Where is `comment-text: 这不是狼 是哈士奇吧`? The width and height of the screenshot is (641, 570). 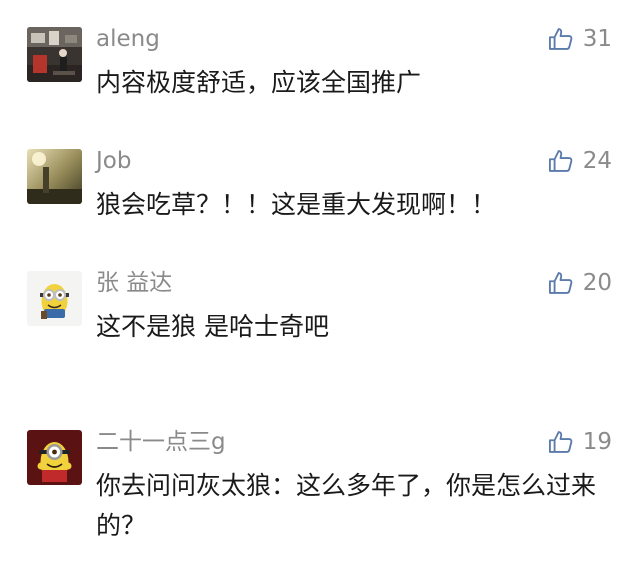 comment-text: 这不是狼 是哈士奇吧 is located at coordinates (212, 326).